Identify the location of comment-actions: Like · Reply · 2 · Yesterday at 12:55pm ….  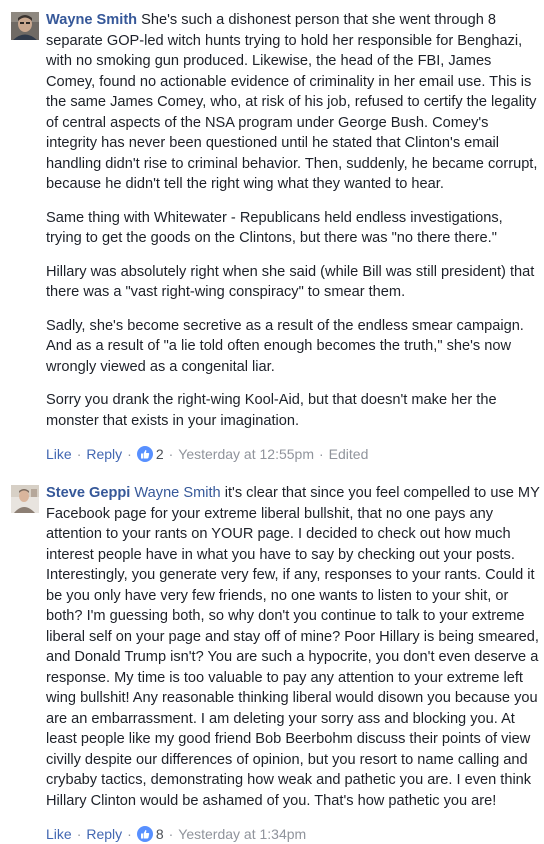
(293, 454).